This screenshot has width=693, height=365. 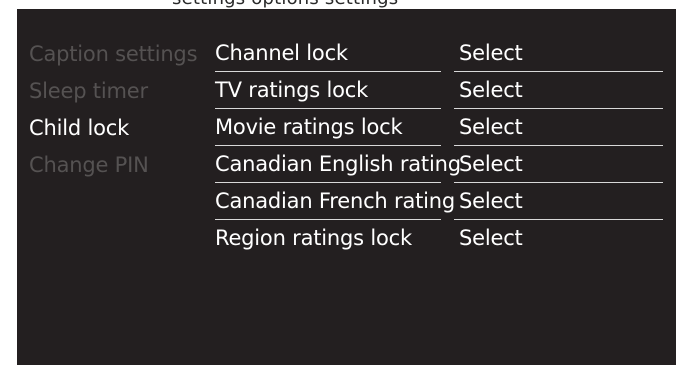 I want to click on canadian-english-rating-select-button: Select, so click(x=558, y=166).